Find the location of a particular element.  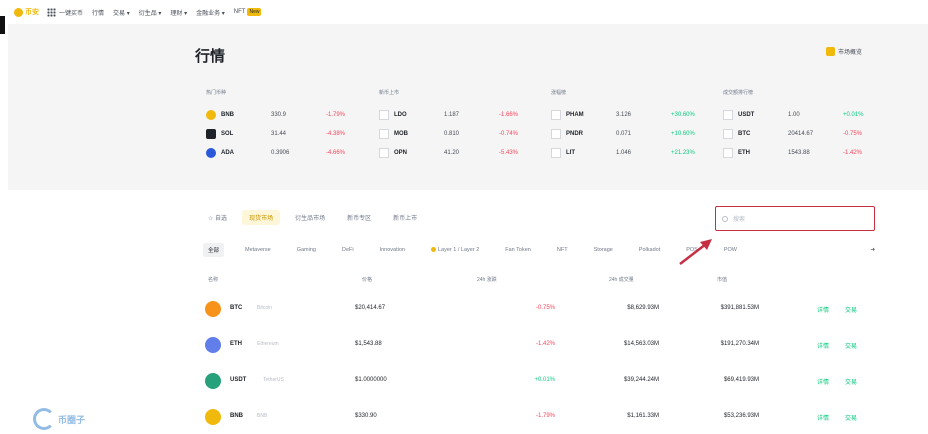

panel-symbol: MOB is located at coordinates (401, 133).